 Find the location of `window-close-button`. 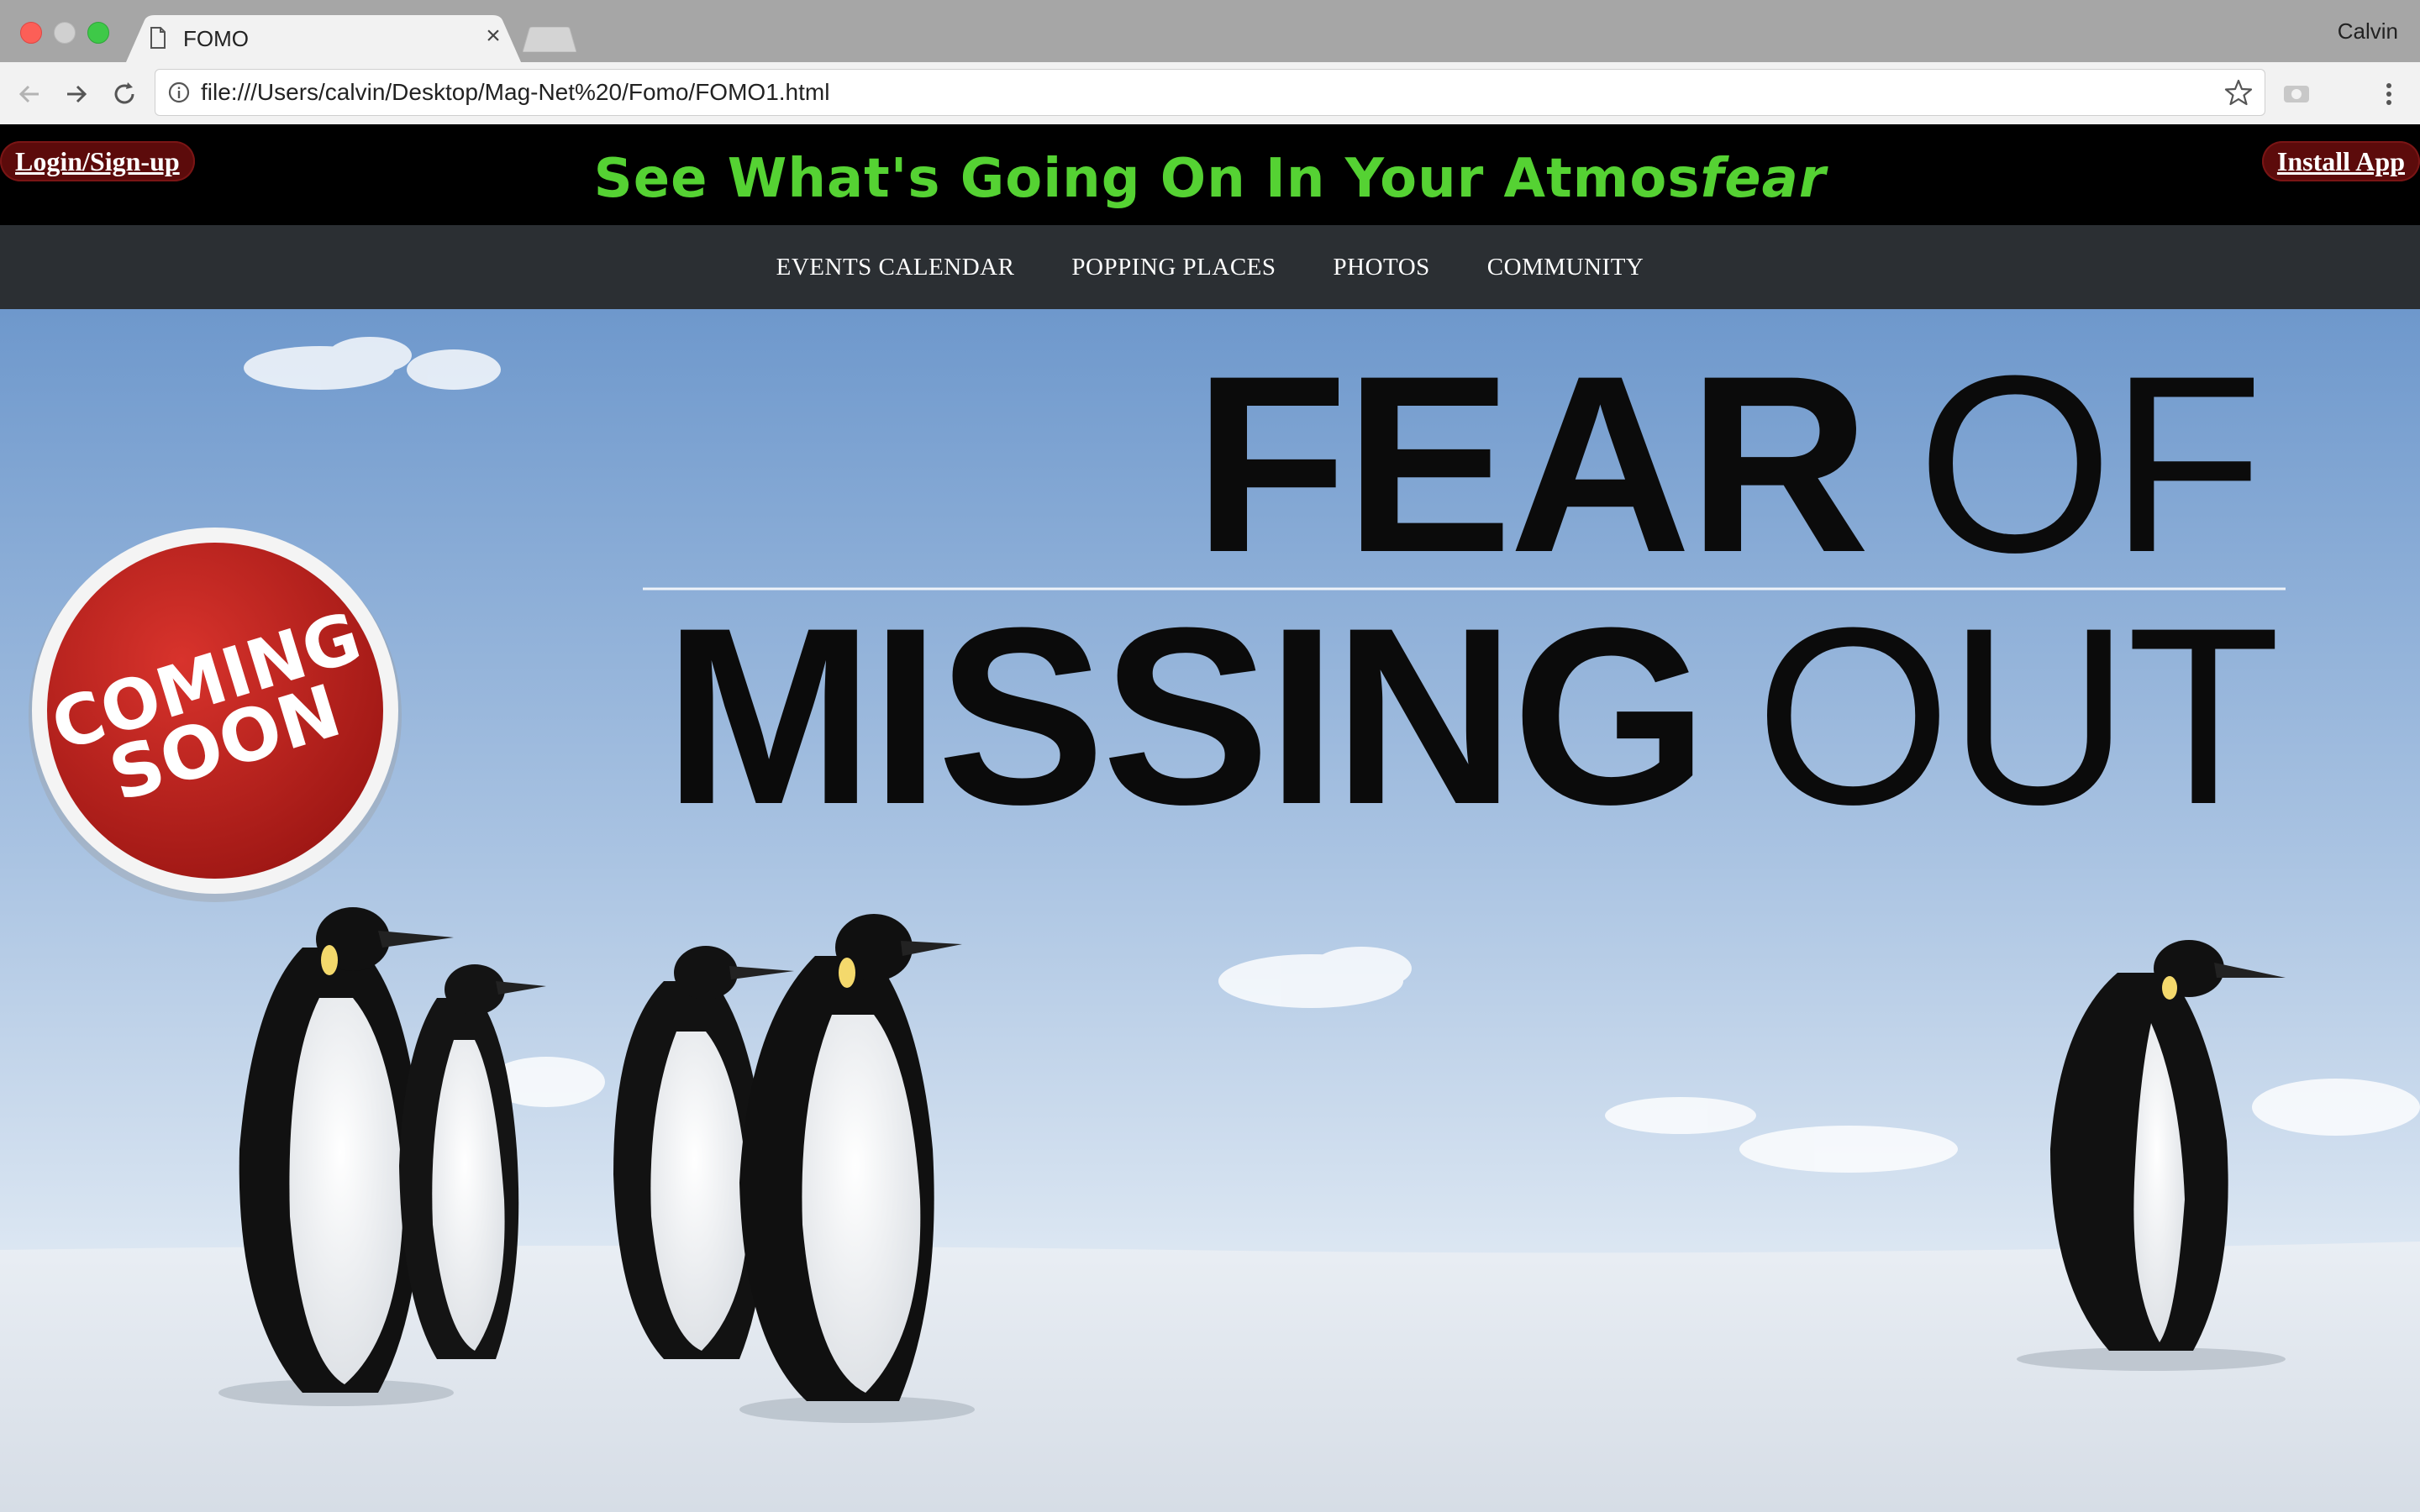

window-close-button is located at coordinates (31, 33).